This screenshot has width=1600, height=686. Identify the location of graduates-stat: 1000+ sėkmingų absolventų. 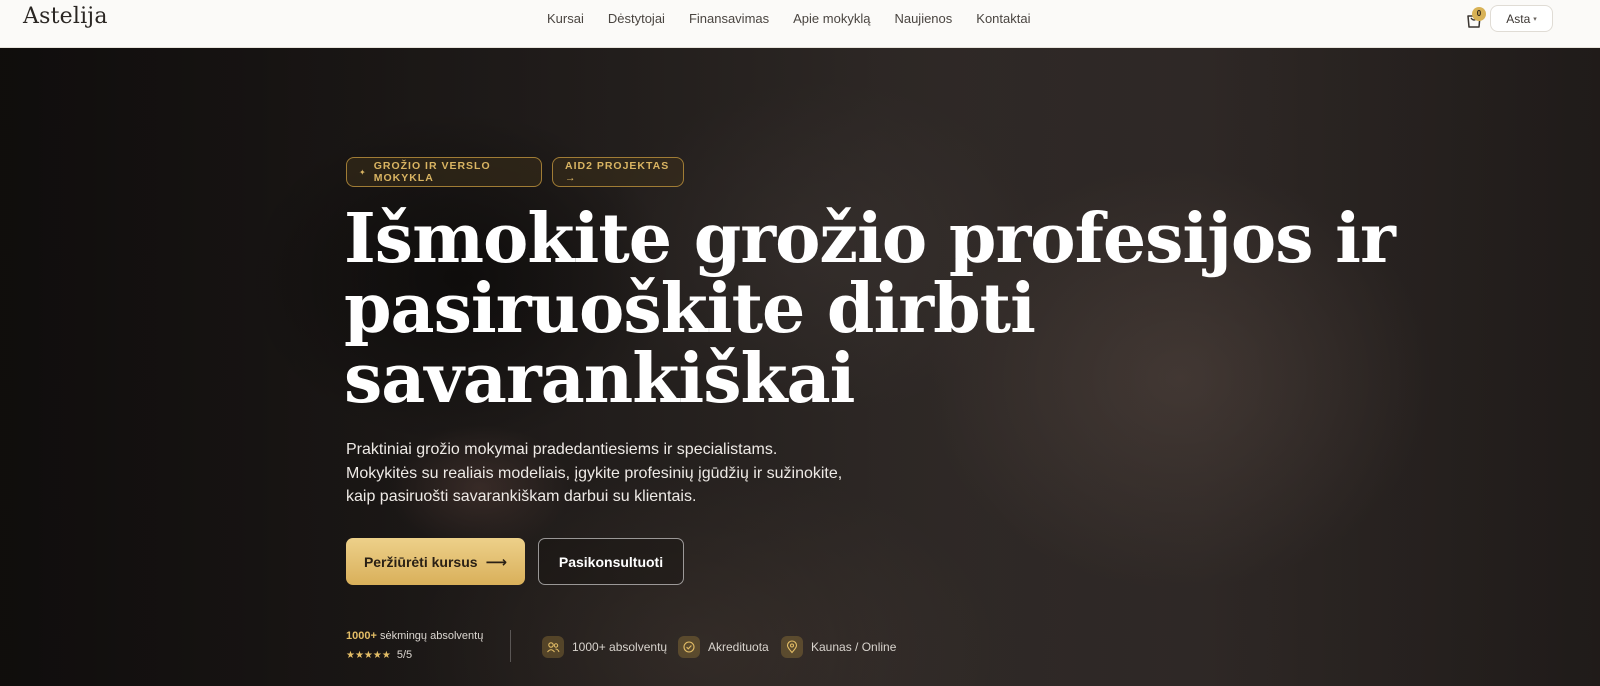
(414, 636).